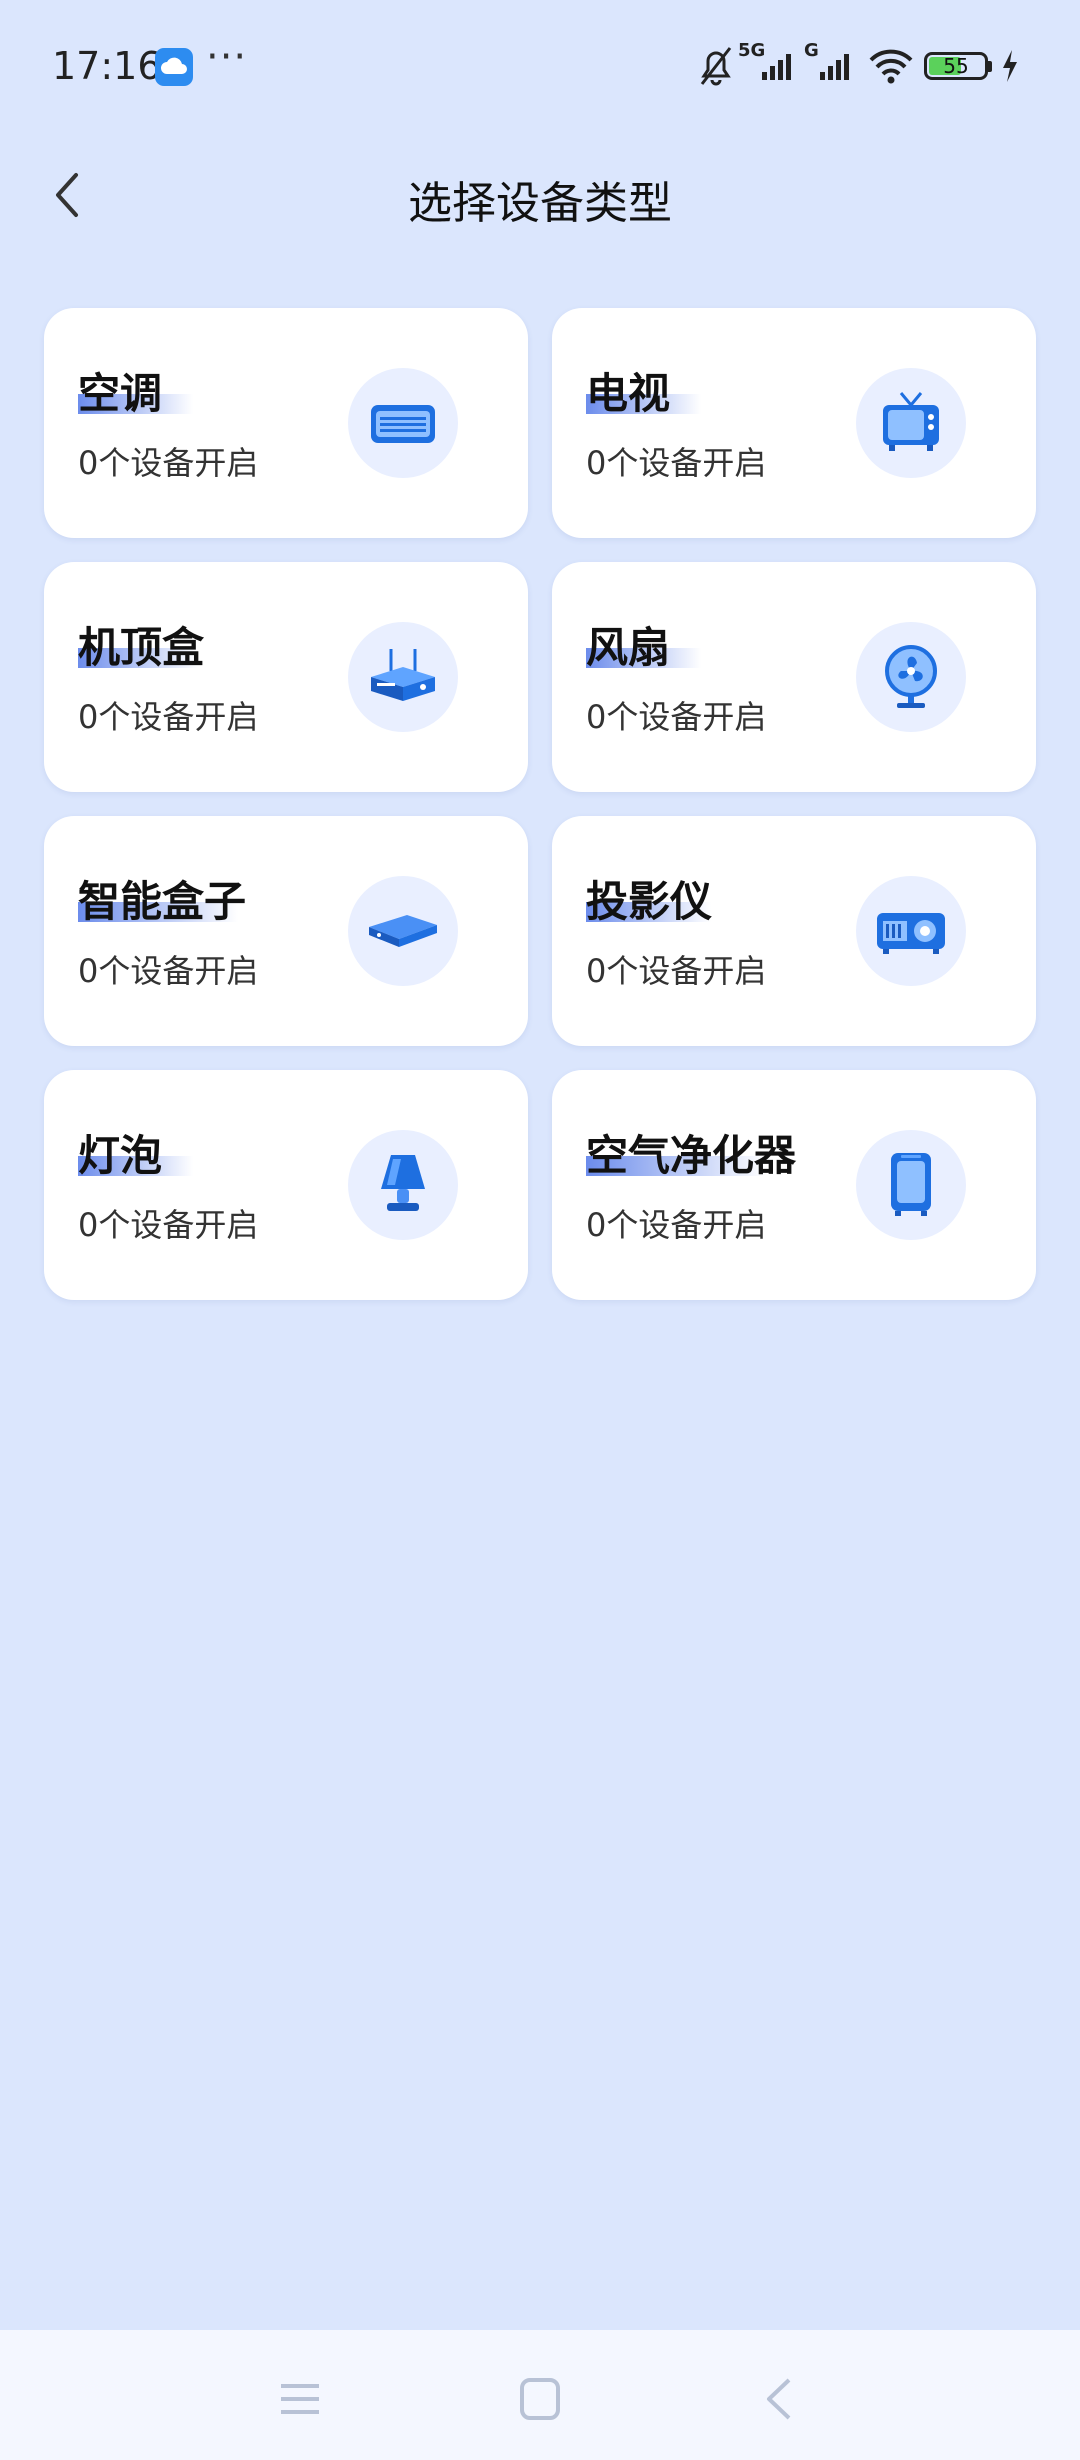 Image resolution: width=1080 pixels, height=2460 pixels. What do you see at coordinates (643, 390) in the screenshot?
I see `card-title: 电视` at bounding box center [643, 390].